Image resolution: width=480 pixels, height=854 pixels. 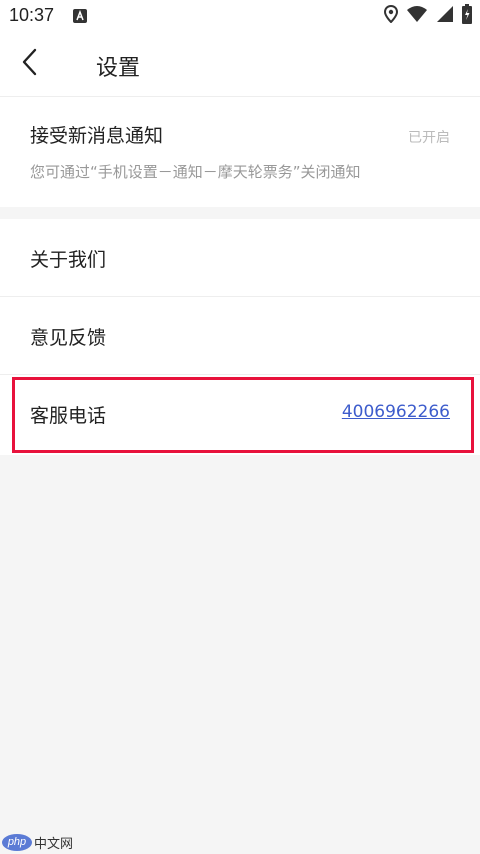 I want to click on page-title: 设置, so click(x=118, y=68).